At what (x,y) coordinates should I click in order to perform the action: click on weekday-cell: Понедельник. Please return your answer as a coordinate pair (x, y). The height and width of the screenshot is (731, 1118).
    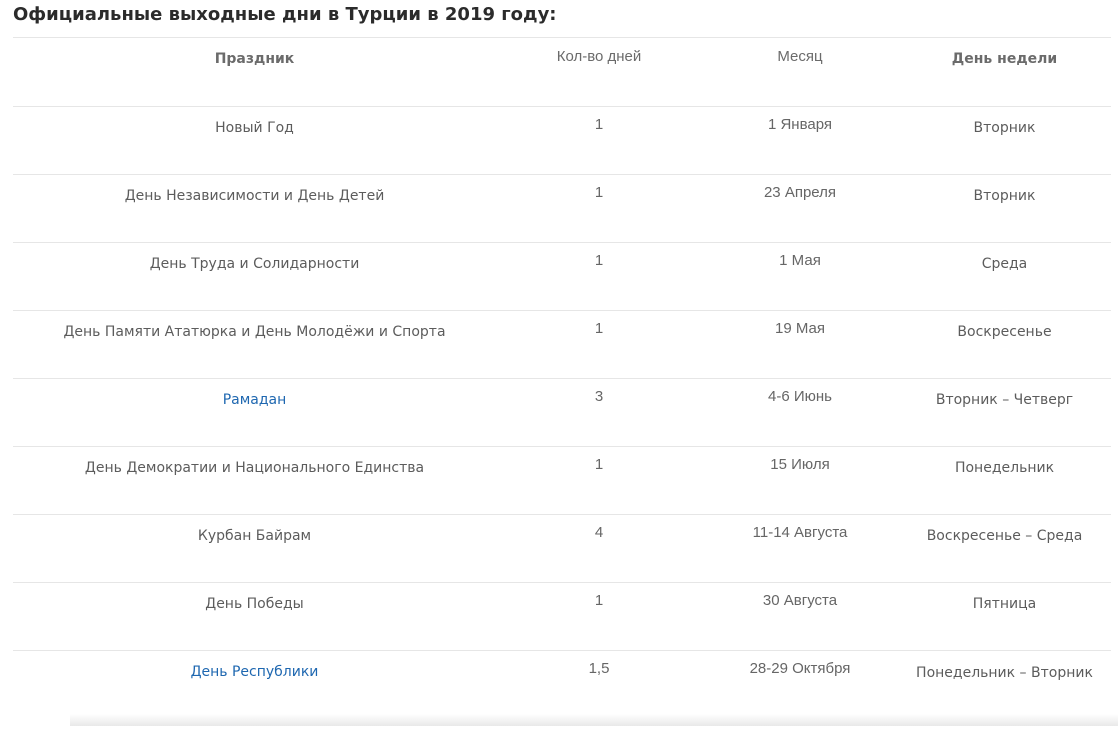
    Looking at the image, I should click on (1004, 481).